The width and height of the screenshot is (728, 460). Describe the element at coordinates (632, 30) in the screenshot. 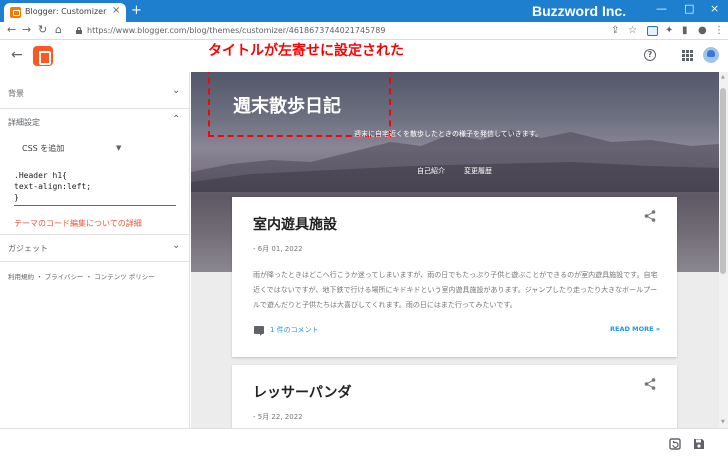

I see `bookmark-star-icon: ☆` at that location.